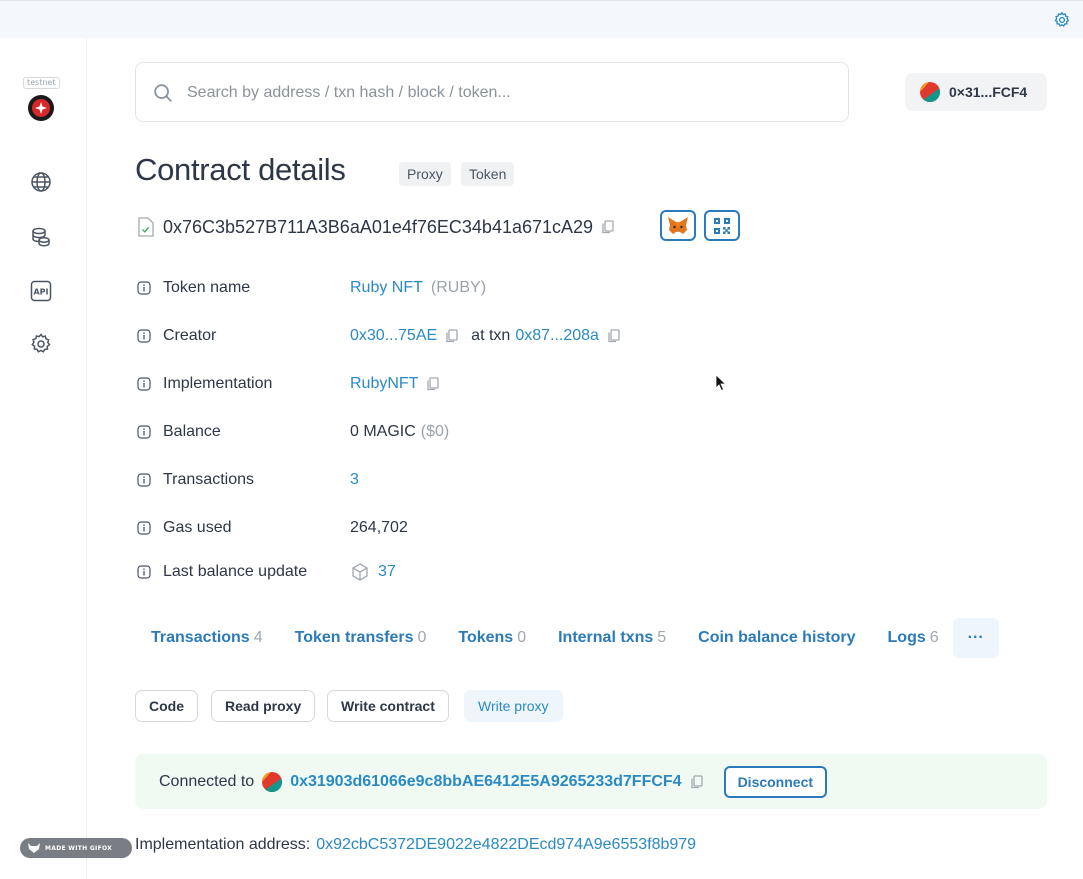 This screenshot has height=879, width=1083. Describe the element at coordinates (41, 83) in the screenshot. I see `testnet-badge: testnet` at that location.